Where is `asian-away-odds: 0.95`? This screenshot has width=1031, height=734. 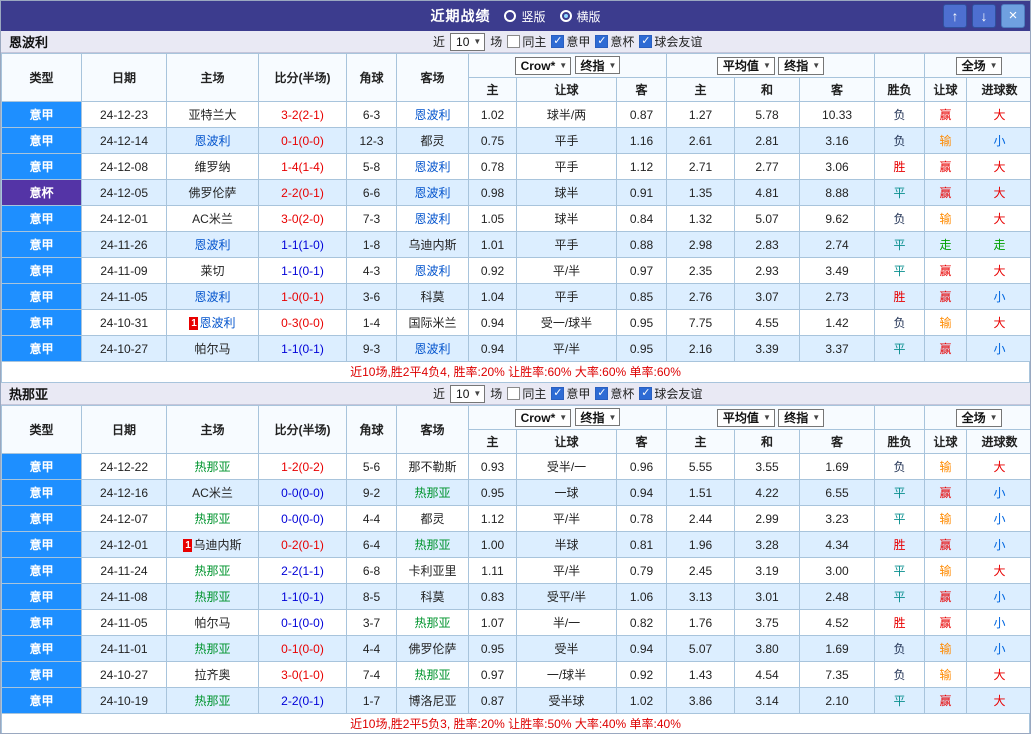
asian-away-odds: 0.95 is located at coordinates (641, 348).